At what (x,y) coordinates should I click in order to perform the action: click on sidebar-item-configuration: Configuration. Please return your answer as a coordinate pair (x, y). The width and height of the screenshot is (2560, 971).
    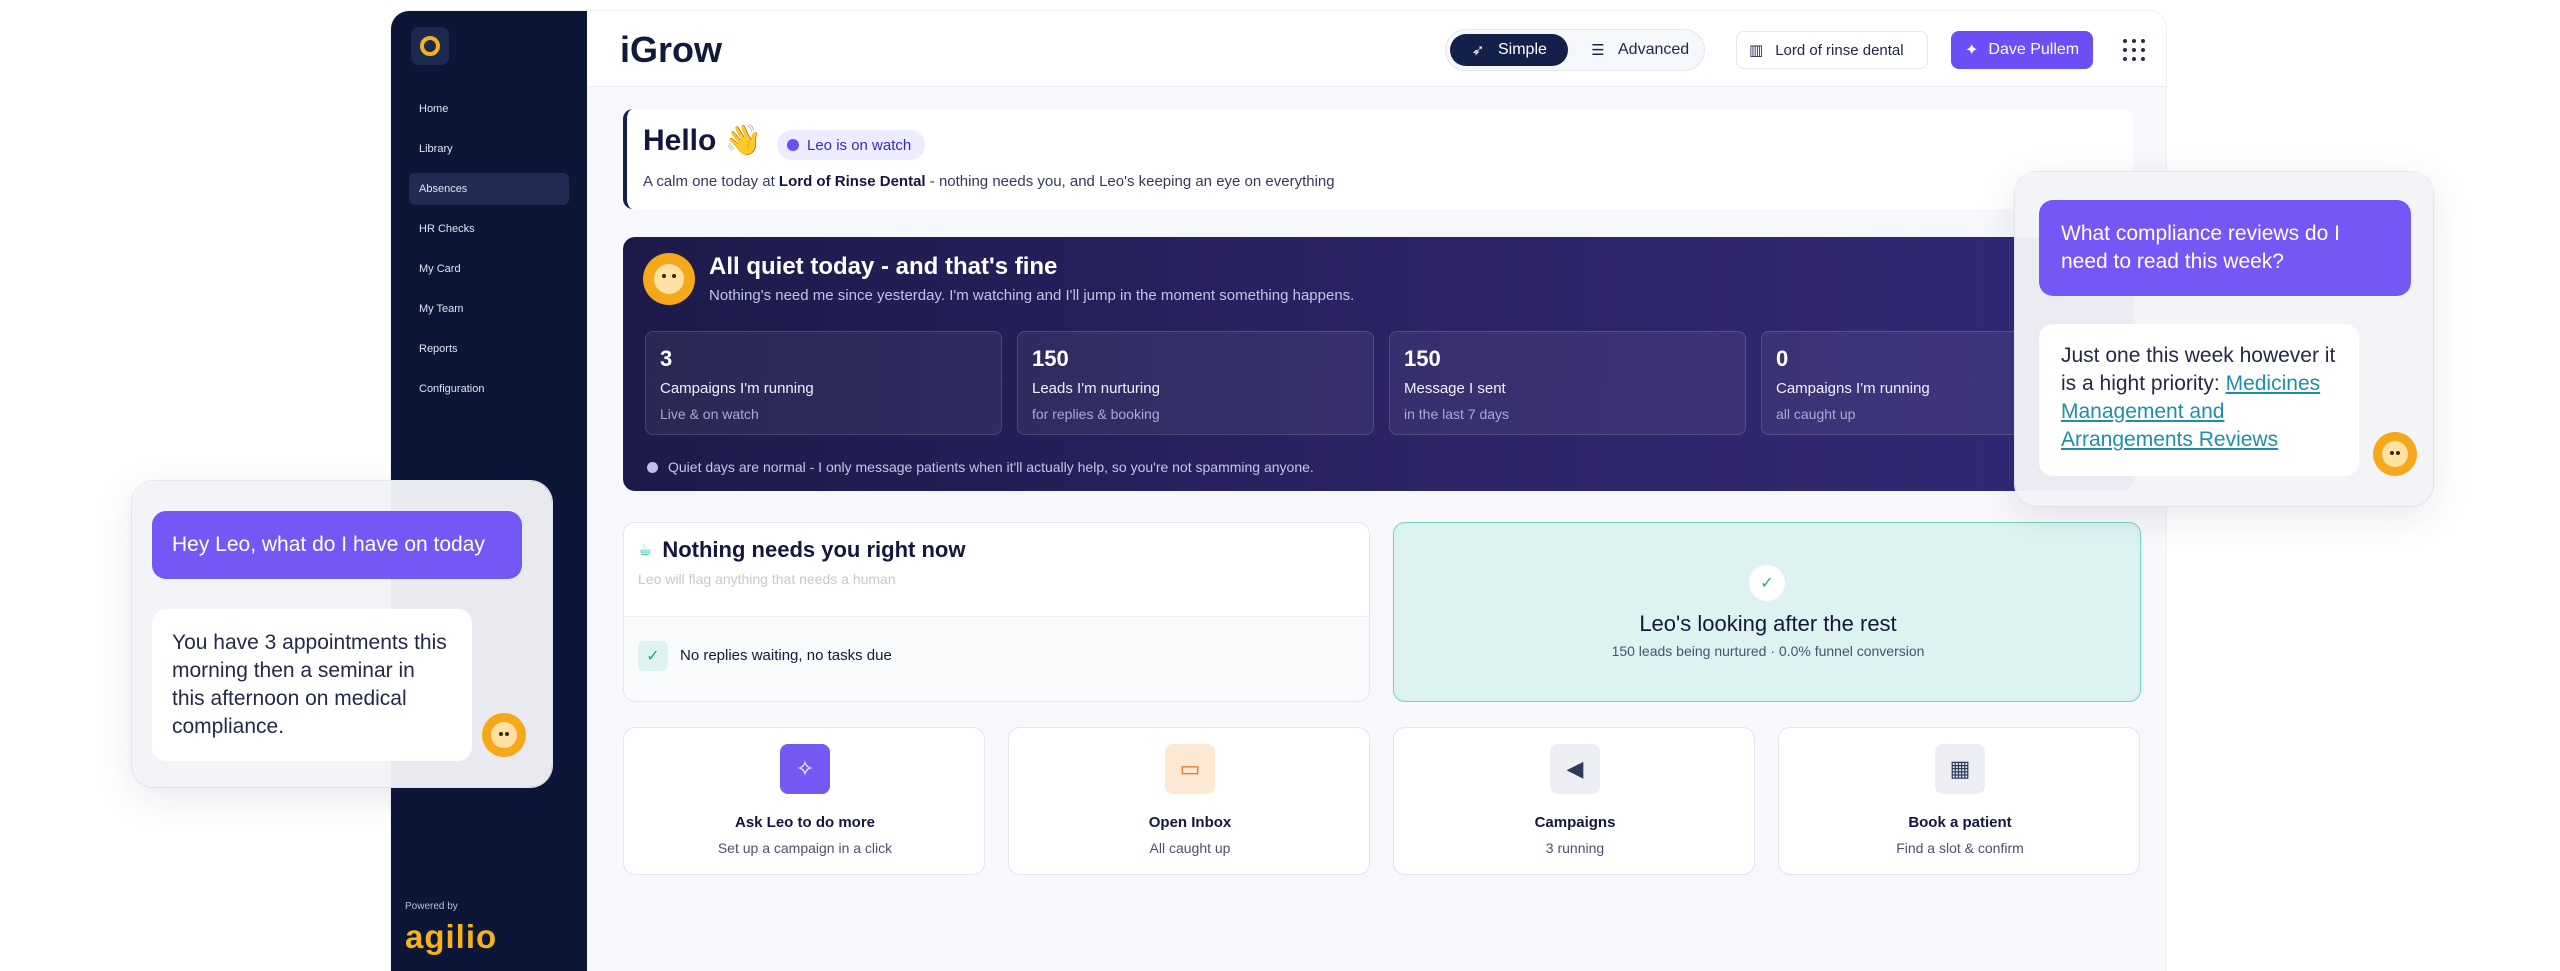
    Looking at the image, I should click on (489, 389).